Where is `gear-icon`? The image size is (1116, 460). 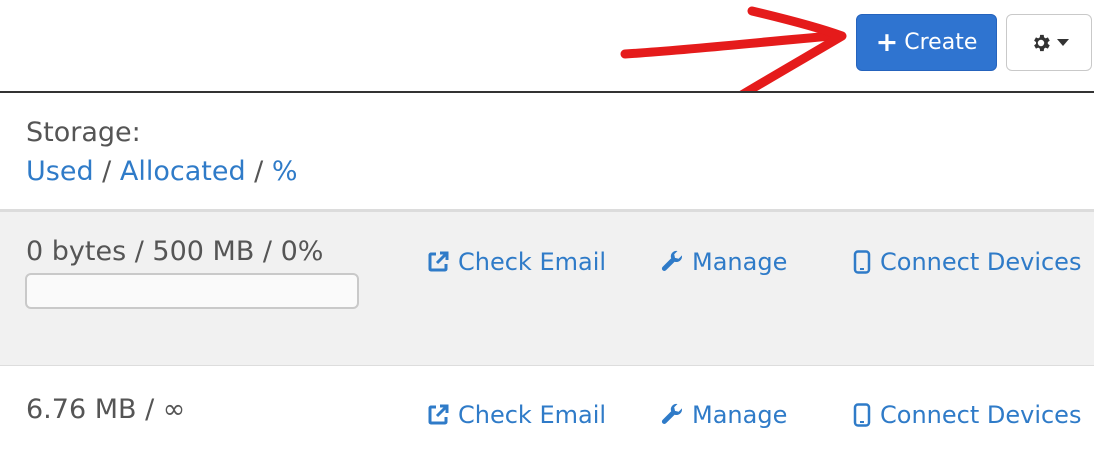 gear-icon is located at coordinates (1041, 42).